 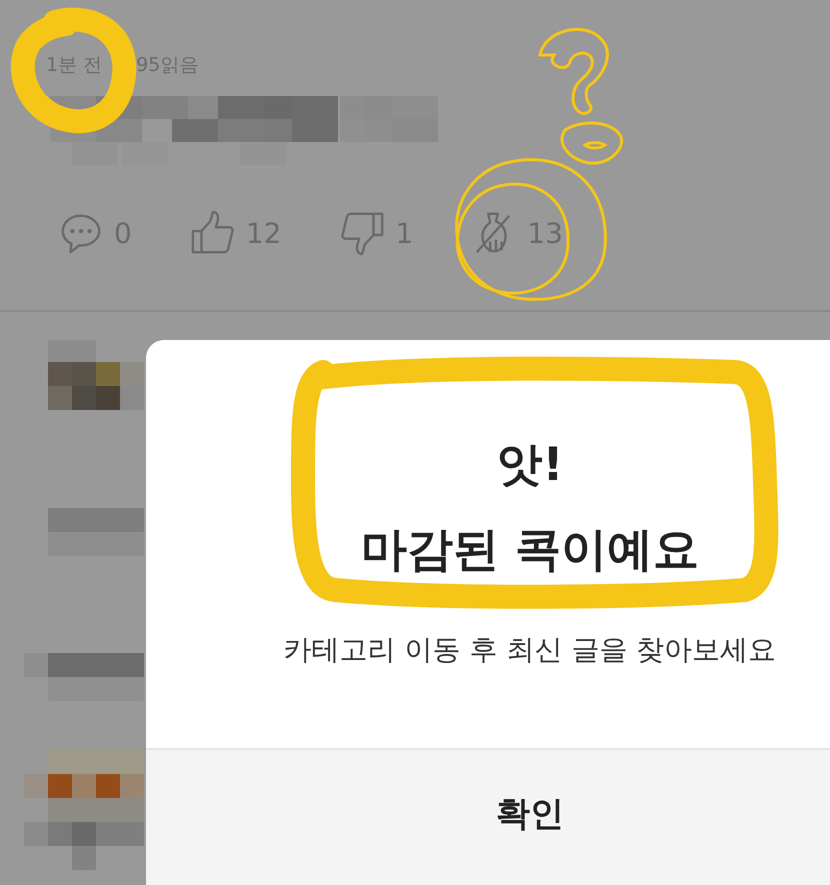 What do you see at coordinates (213, 233) in the screenshot?
I see `thumbs-up-icon` at bounding box center [213, 233].